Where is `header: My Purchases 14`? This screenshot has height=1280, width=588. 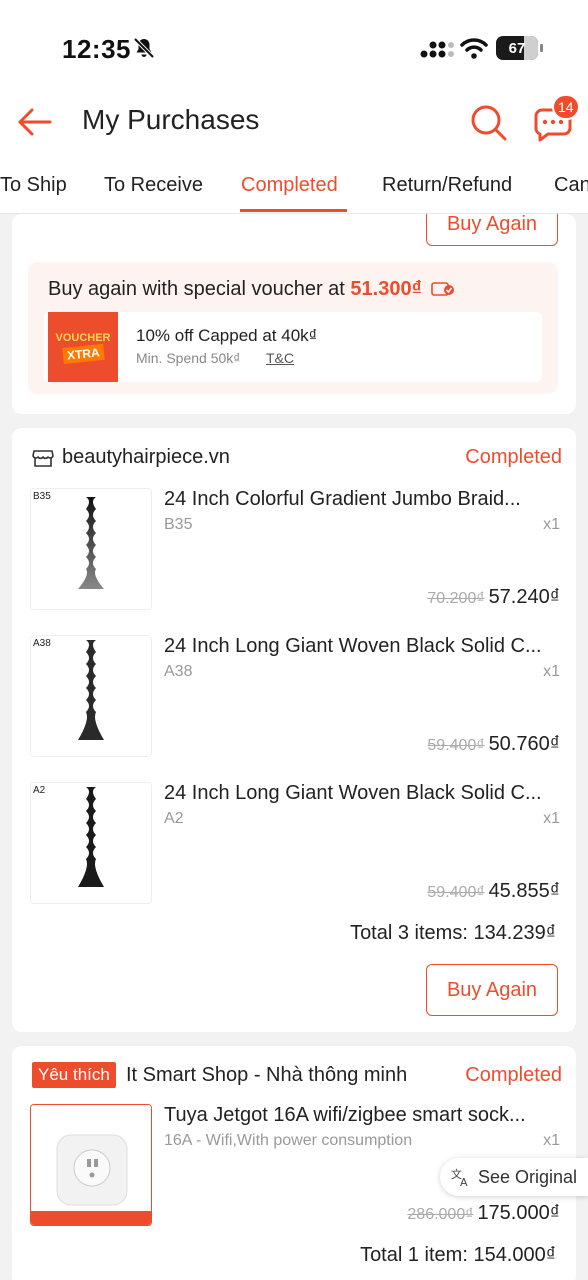 header: My Purchases 14 is located at coordinates (294, 122).